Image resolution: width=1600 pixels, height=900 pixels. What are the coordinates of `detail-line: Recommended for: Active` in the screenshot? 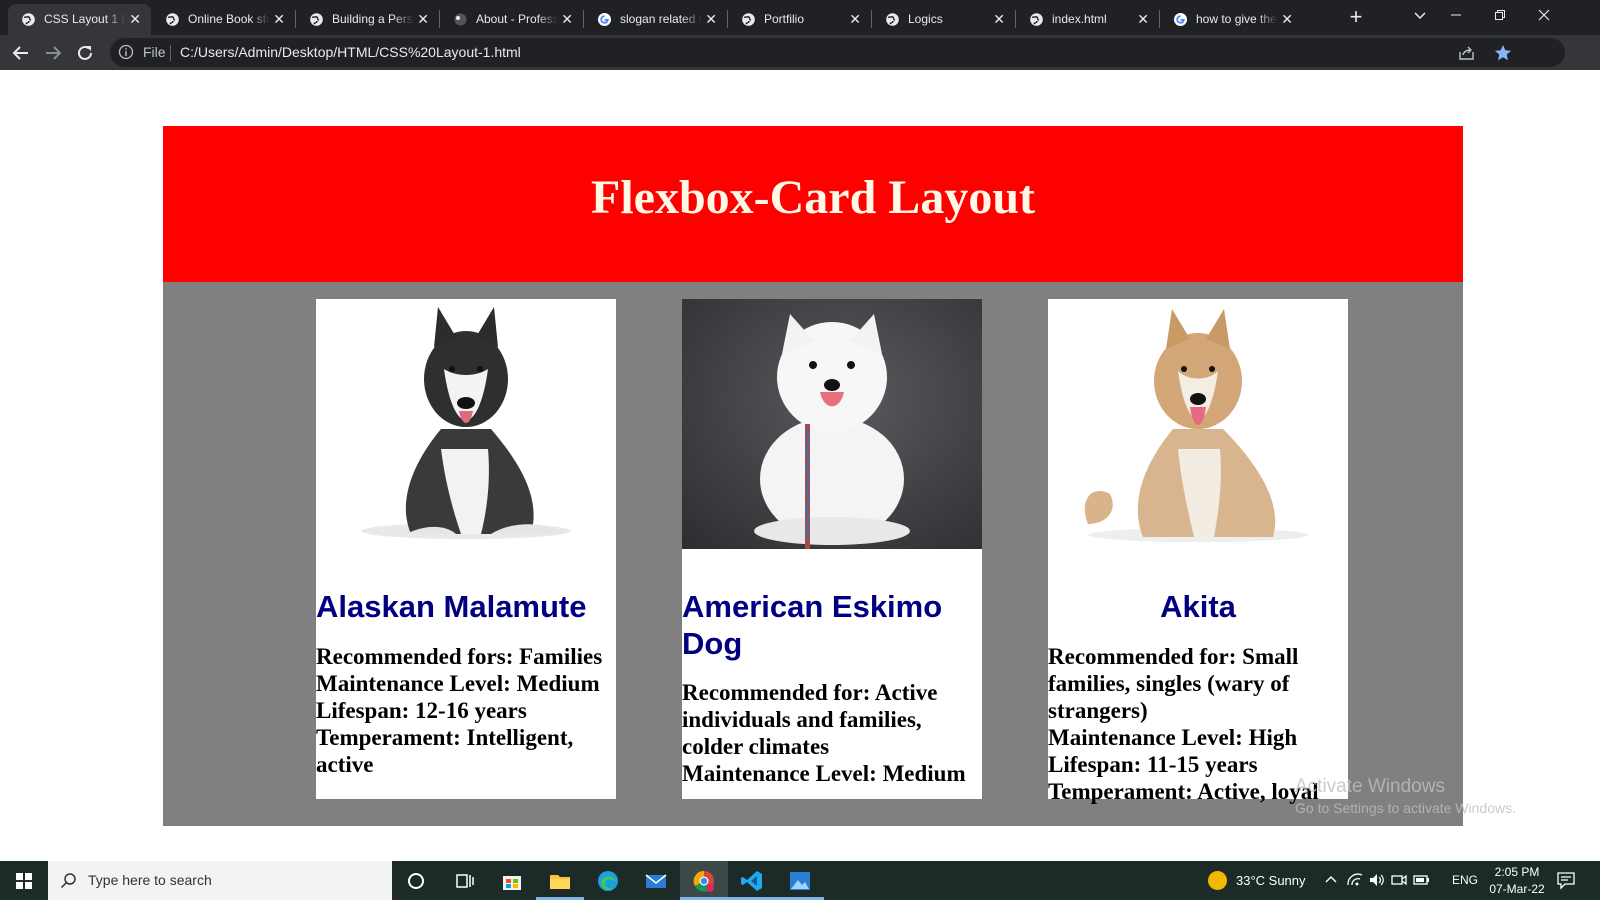 It's located at (810, 692).